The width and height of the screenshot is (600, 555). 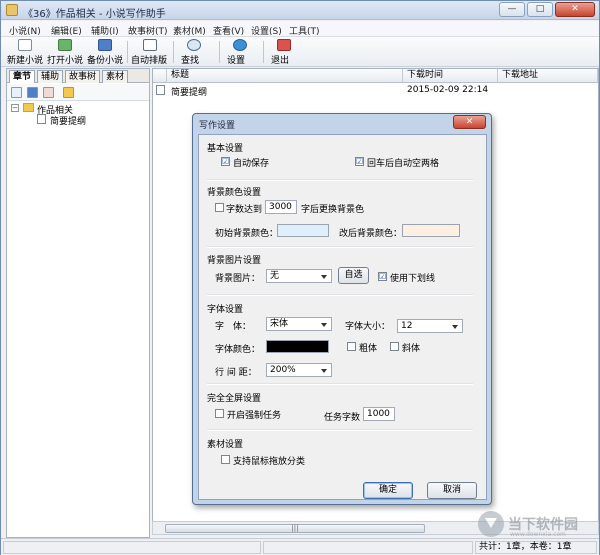 What do you see at coordinates (234, 399) in the screenshot?
I see `group-title-fullscreen: 完全全屏设置` at bounding box center [234, 399].